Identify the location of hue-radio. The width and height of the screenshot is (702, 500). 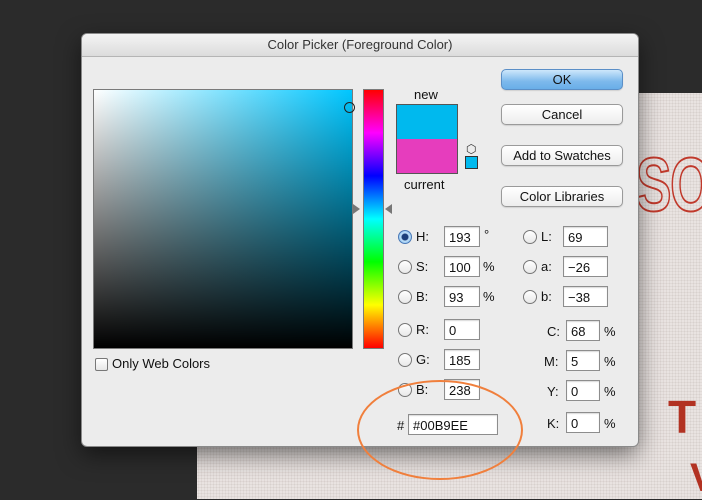
(405, 237).